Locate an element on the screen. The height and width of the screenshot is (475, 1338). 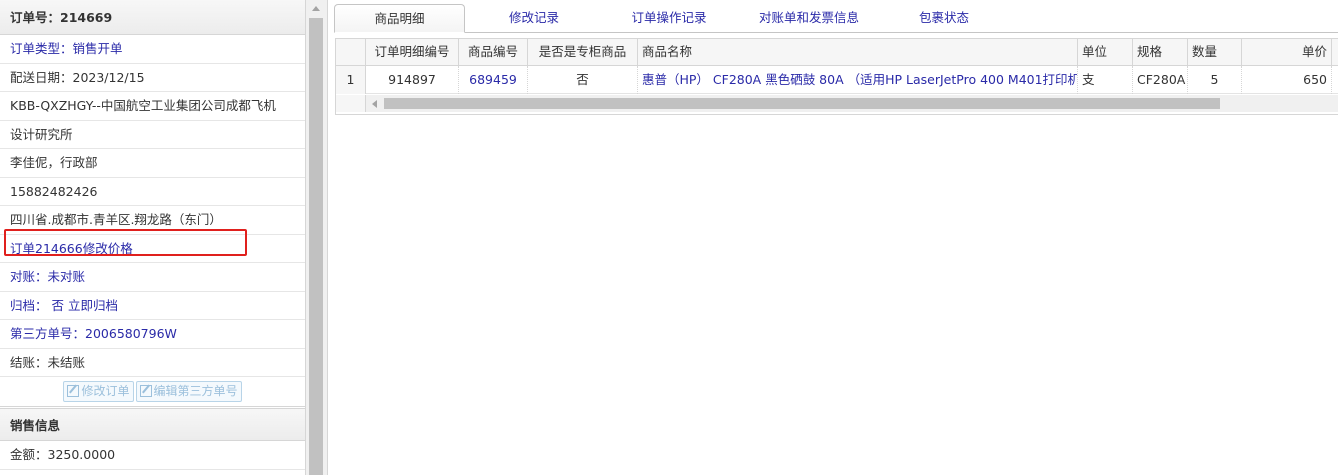
cell-spec: CF280A is located at coordinates (1160, 80).